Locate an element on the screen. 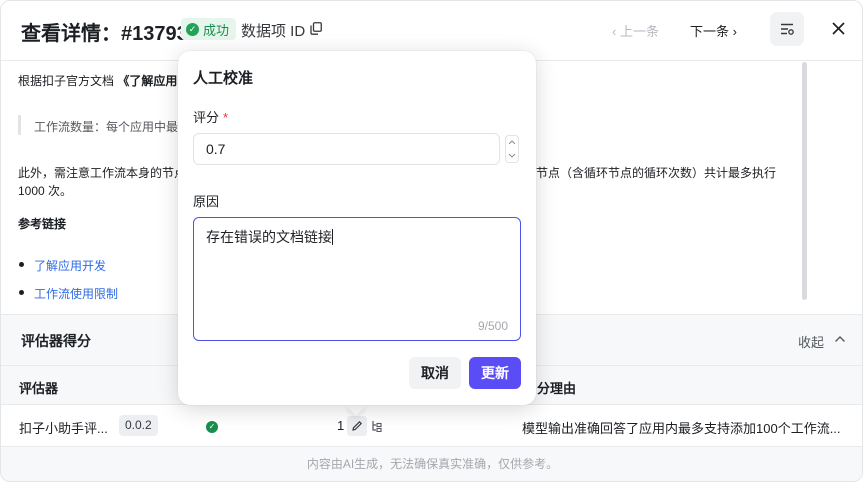  prev-item-button: ‹ 上一条 is located at coordinates (635, 30).